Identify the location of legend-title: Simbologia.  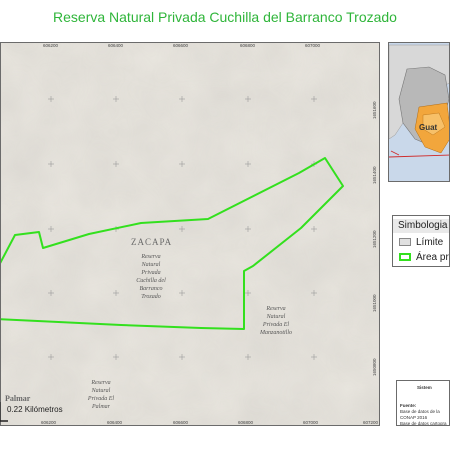
(421, 226).